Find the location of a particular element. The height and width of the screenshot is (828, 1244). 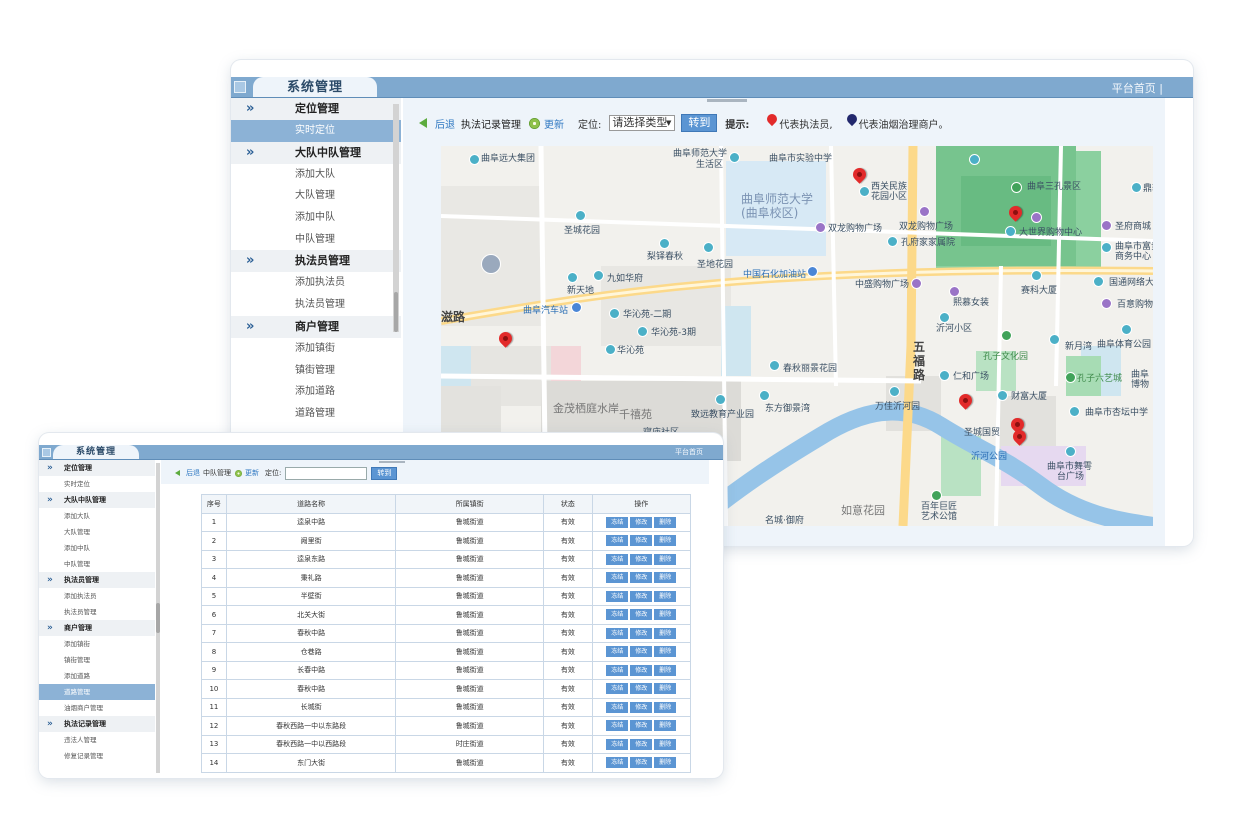

drag-handle is located at coordinates (727, 100).